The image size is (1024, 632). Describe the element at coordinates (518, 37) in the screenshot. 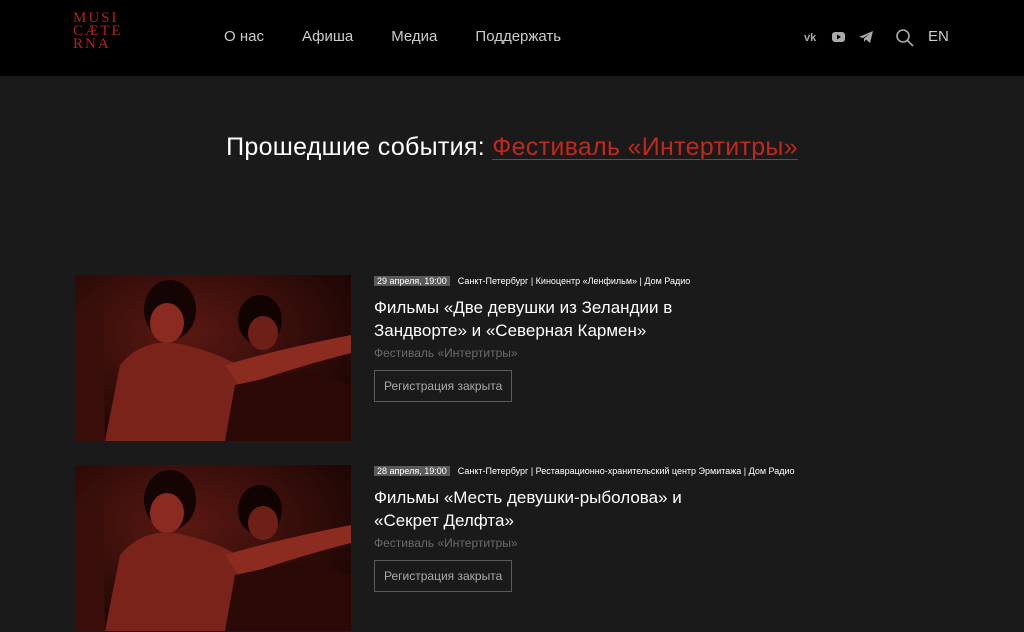

I see `nav-support: Поддержать` at that location.